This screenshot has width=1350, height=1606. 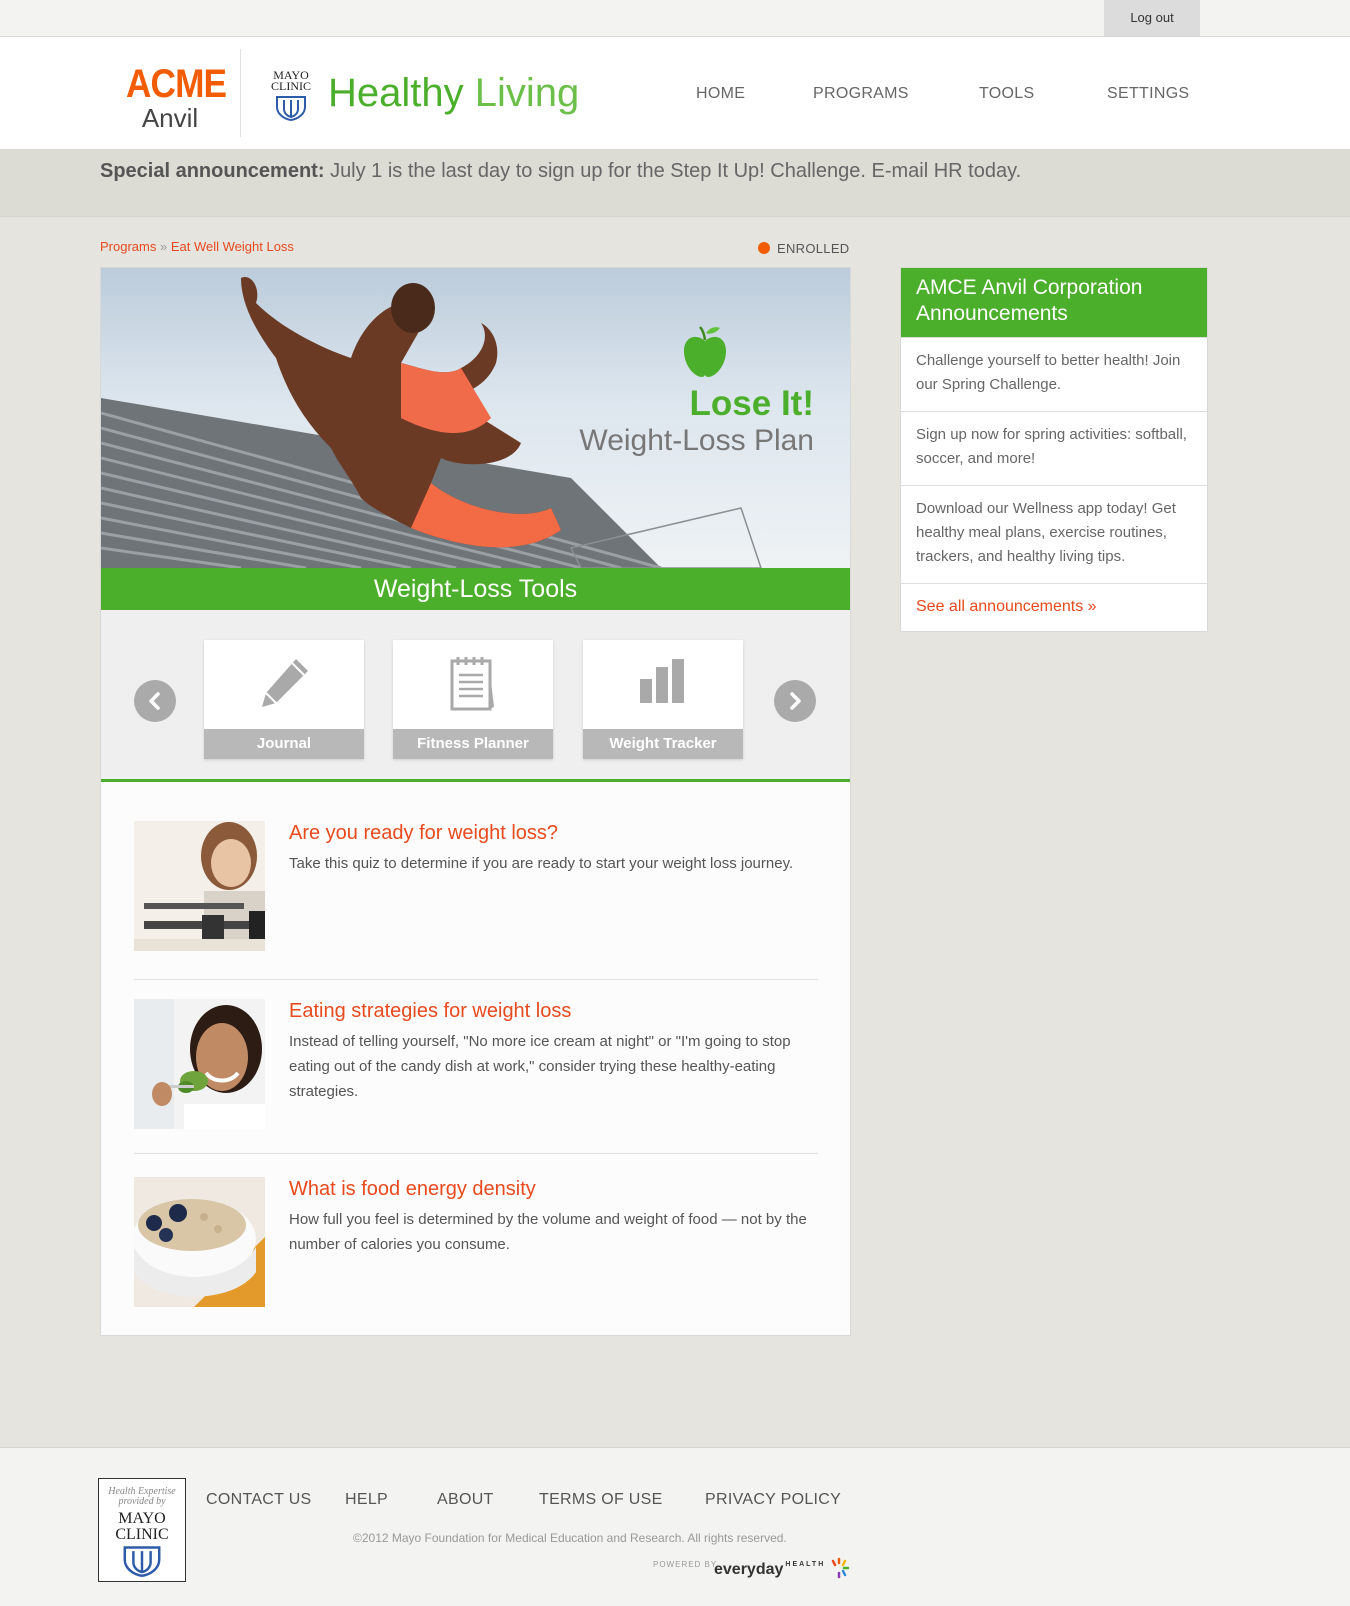 What do you see at coordinates (663, 744) in the screenshot?
I see `tool-weight-label: Weight Tracker` at bounding box center [663, 744].